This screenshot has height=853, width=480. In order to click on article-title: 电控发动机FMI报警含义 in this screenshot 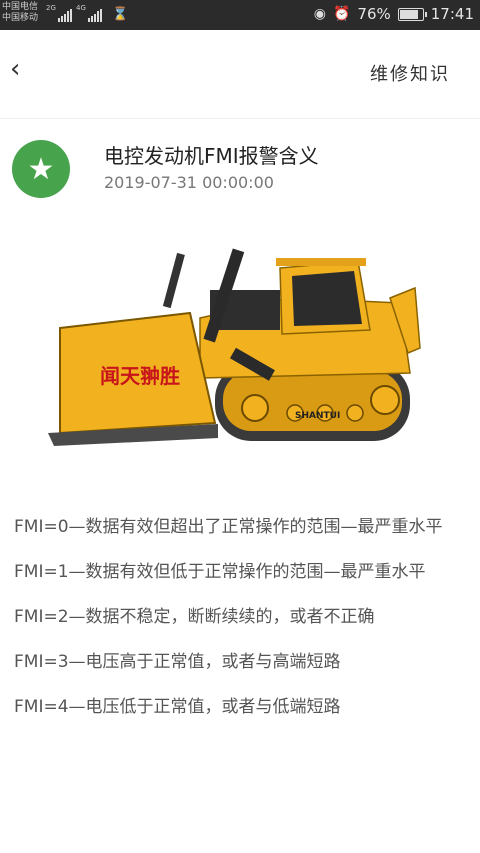, I will do `click(211, 156)`.